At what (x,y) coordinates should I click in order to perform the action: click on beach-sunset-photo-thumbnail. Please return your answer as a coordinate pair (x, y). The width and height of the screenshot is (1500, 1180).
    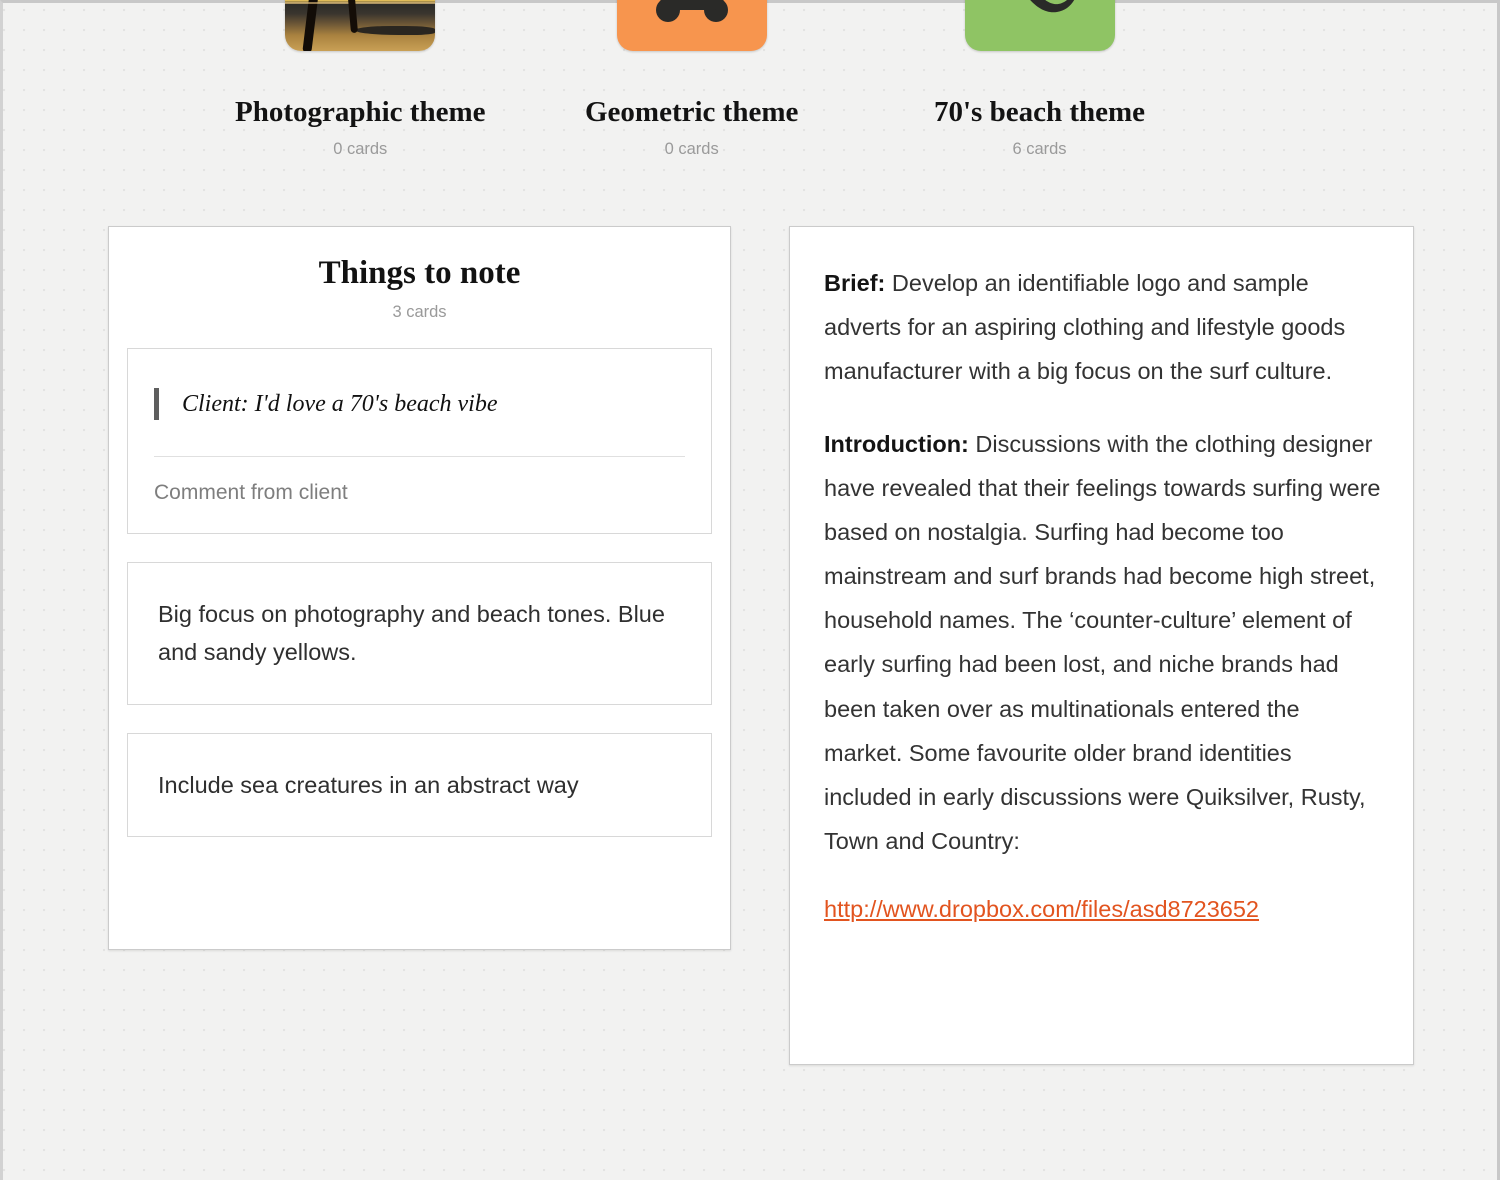
    Looking at the image, I should click on (360, 25).